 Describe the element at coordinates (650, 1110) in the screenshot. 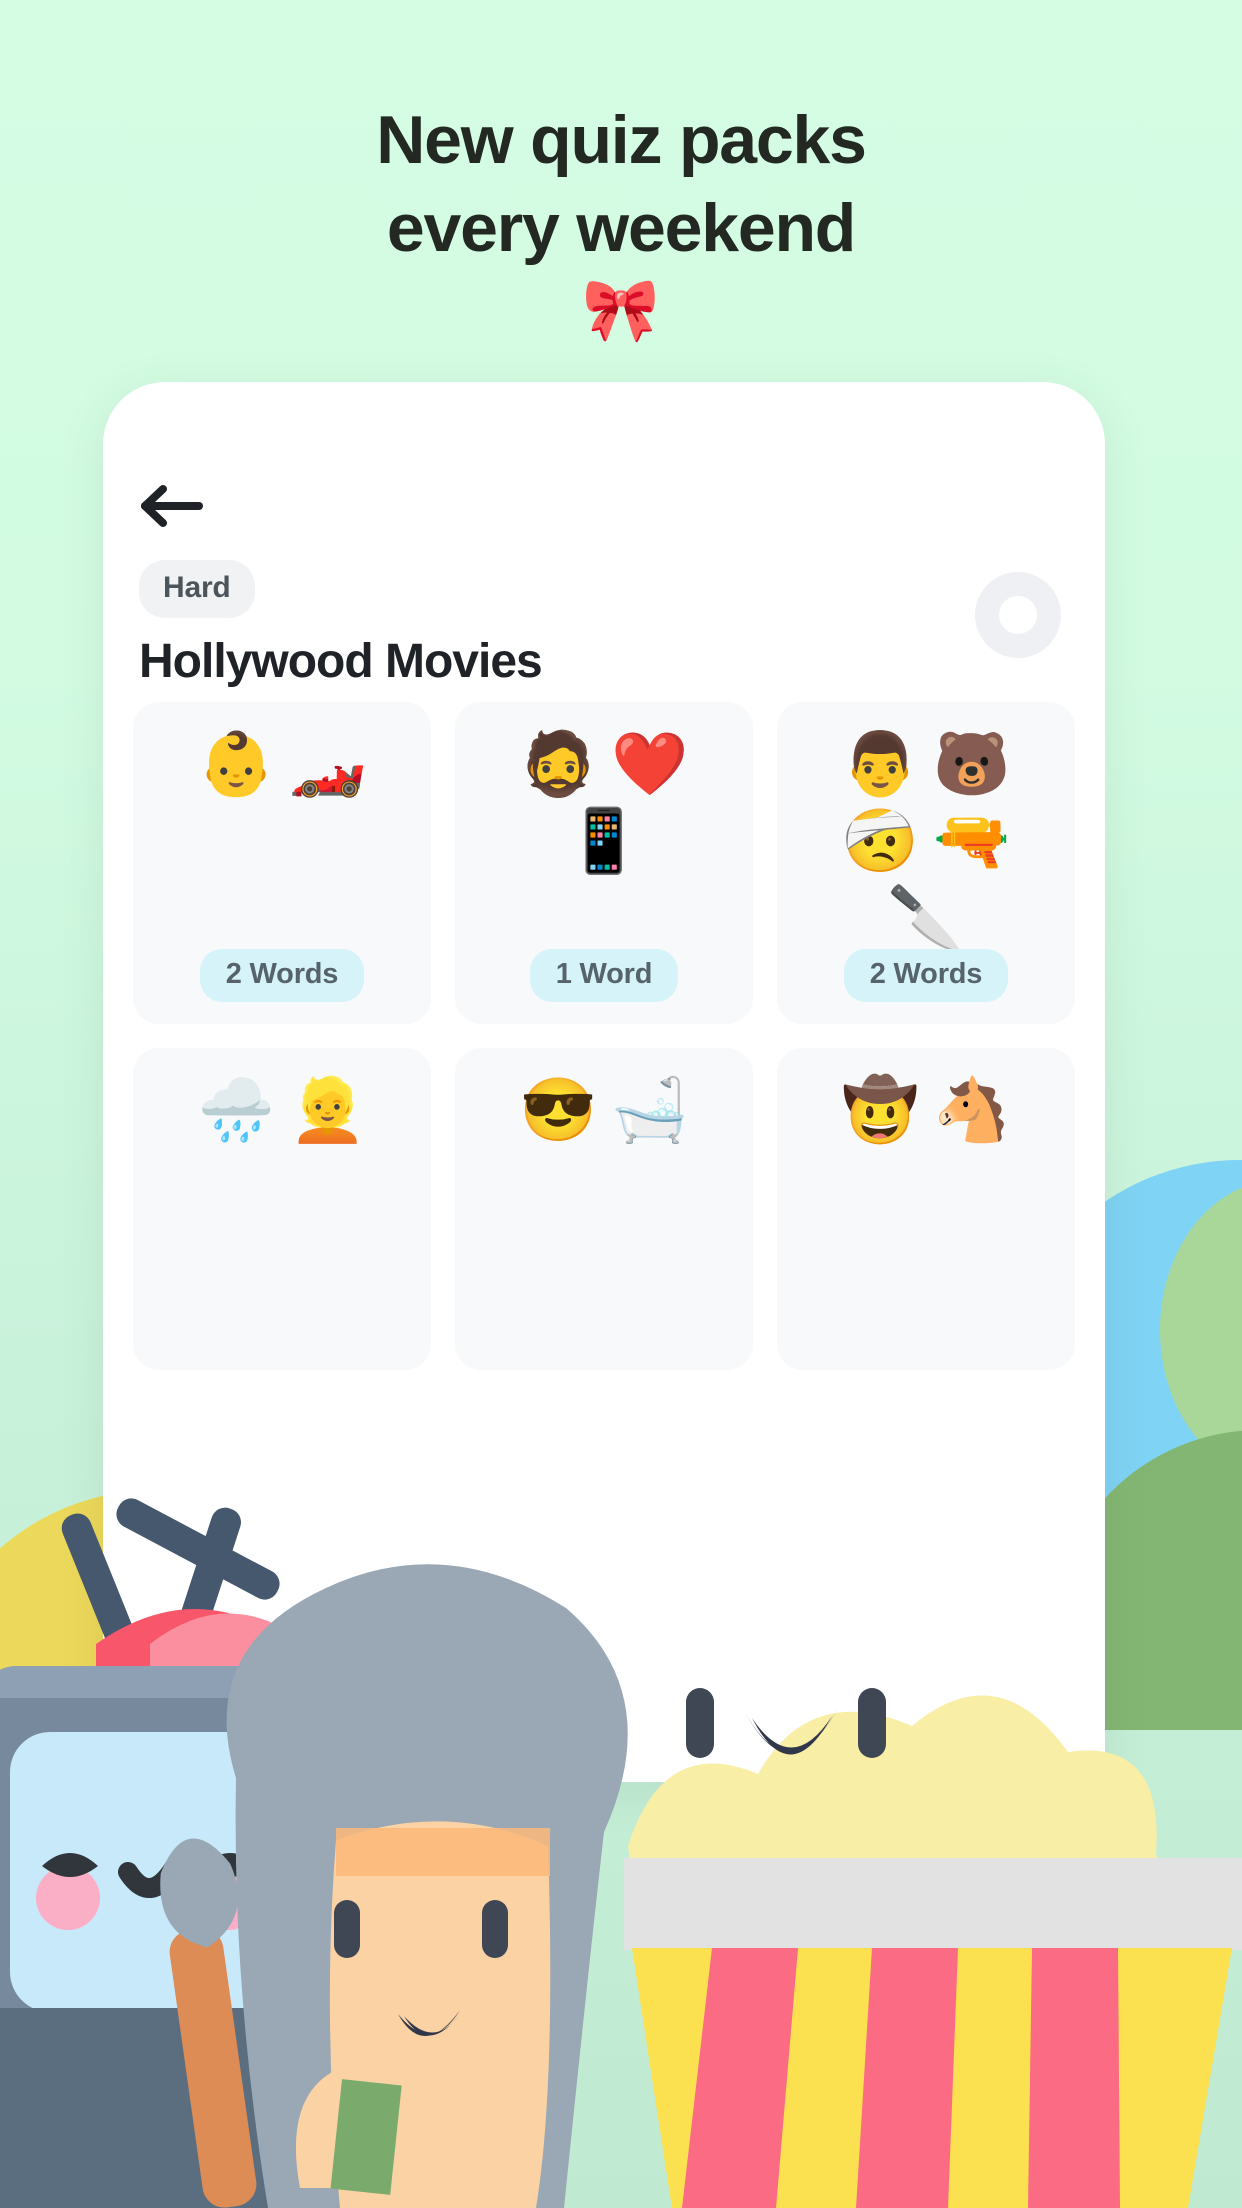

I see `bathtub-emoji: 🛁` at that location.